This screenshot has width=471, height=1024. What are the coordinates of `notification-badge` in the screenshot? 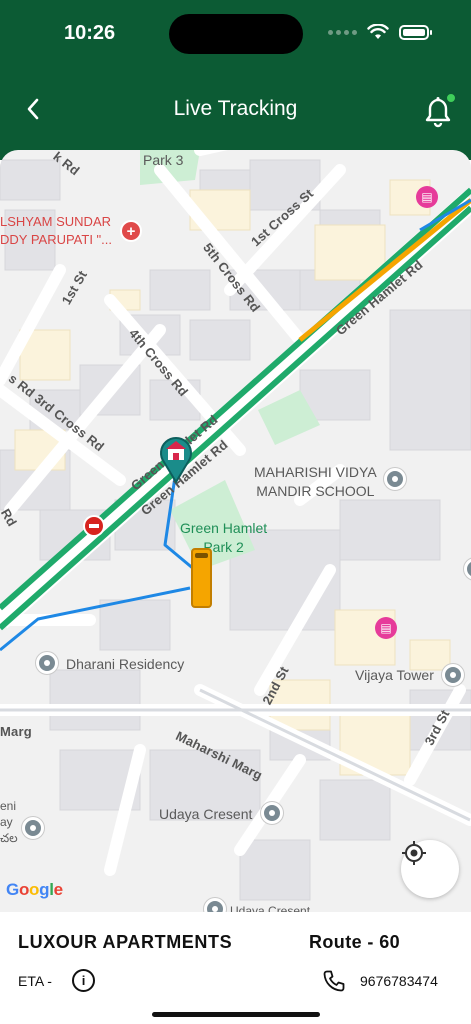 It's located at (451, 98).